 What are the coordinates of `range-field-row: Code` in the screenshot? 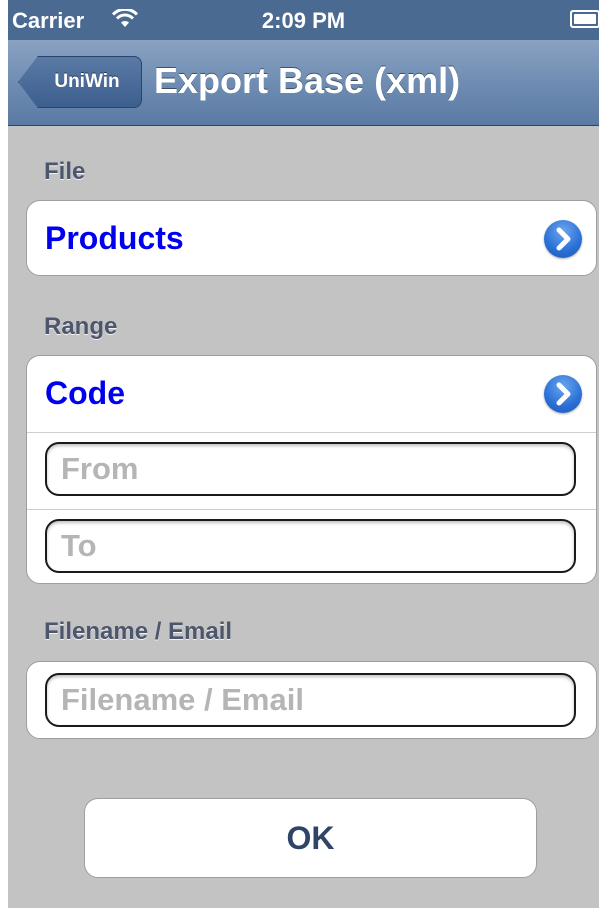 It's located at (311, 394).